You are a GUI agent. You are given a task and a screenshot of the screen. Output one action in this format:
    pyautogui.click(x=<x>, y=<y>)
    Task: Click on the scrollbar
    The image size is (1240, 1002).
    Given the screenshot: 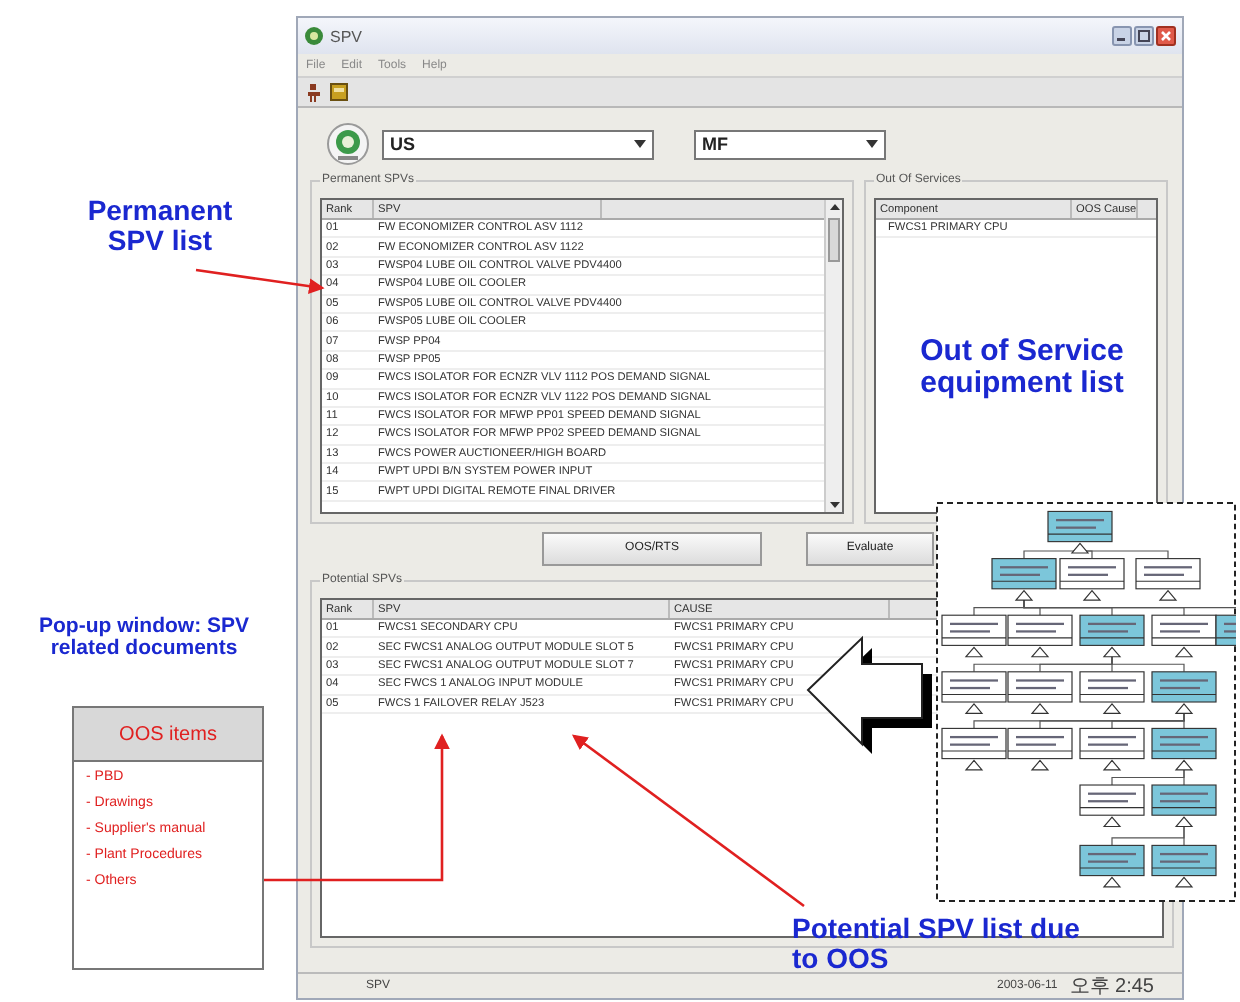 What is the action you would take?
    pyautogui.click(x=833, y=356)
    